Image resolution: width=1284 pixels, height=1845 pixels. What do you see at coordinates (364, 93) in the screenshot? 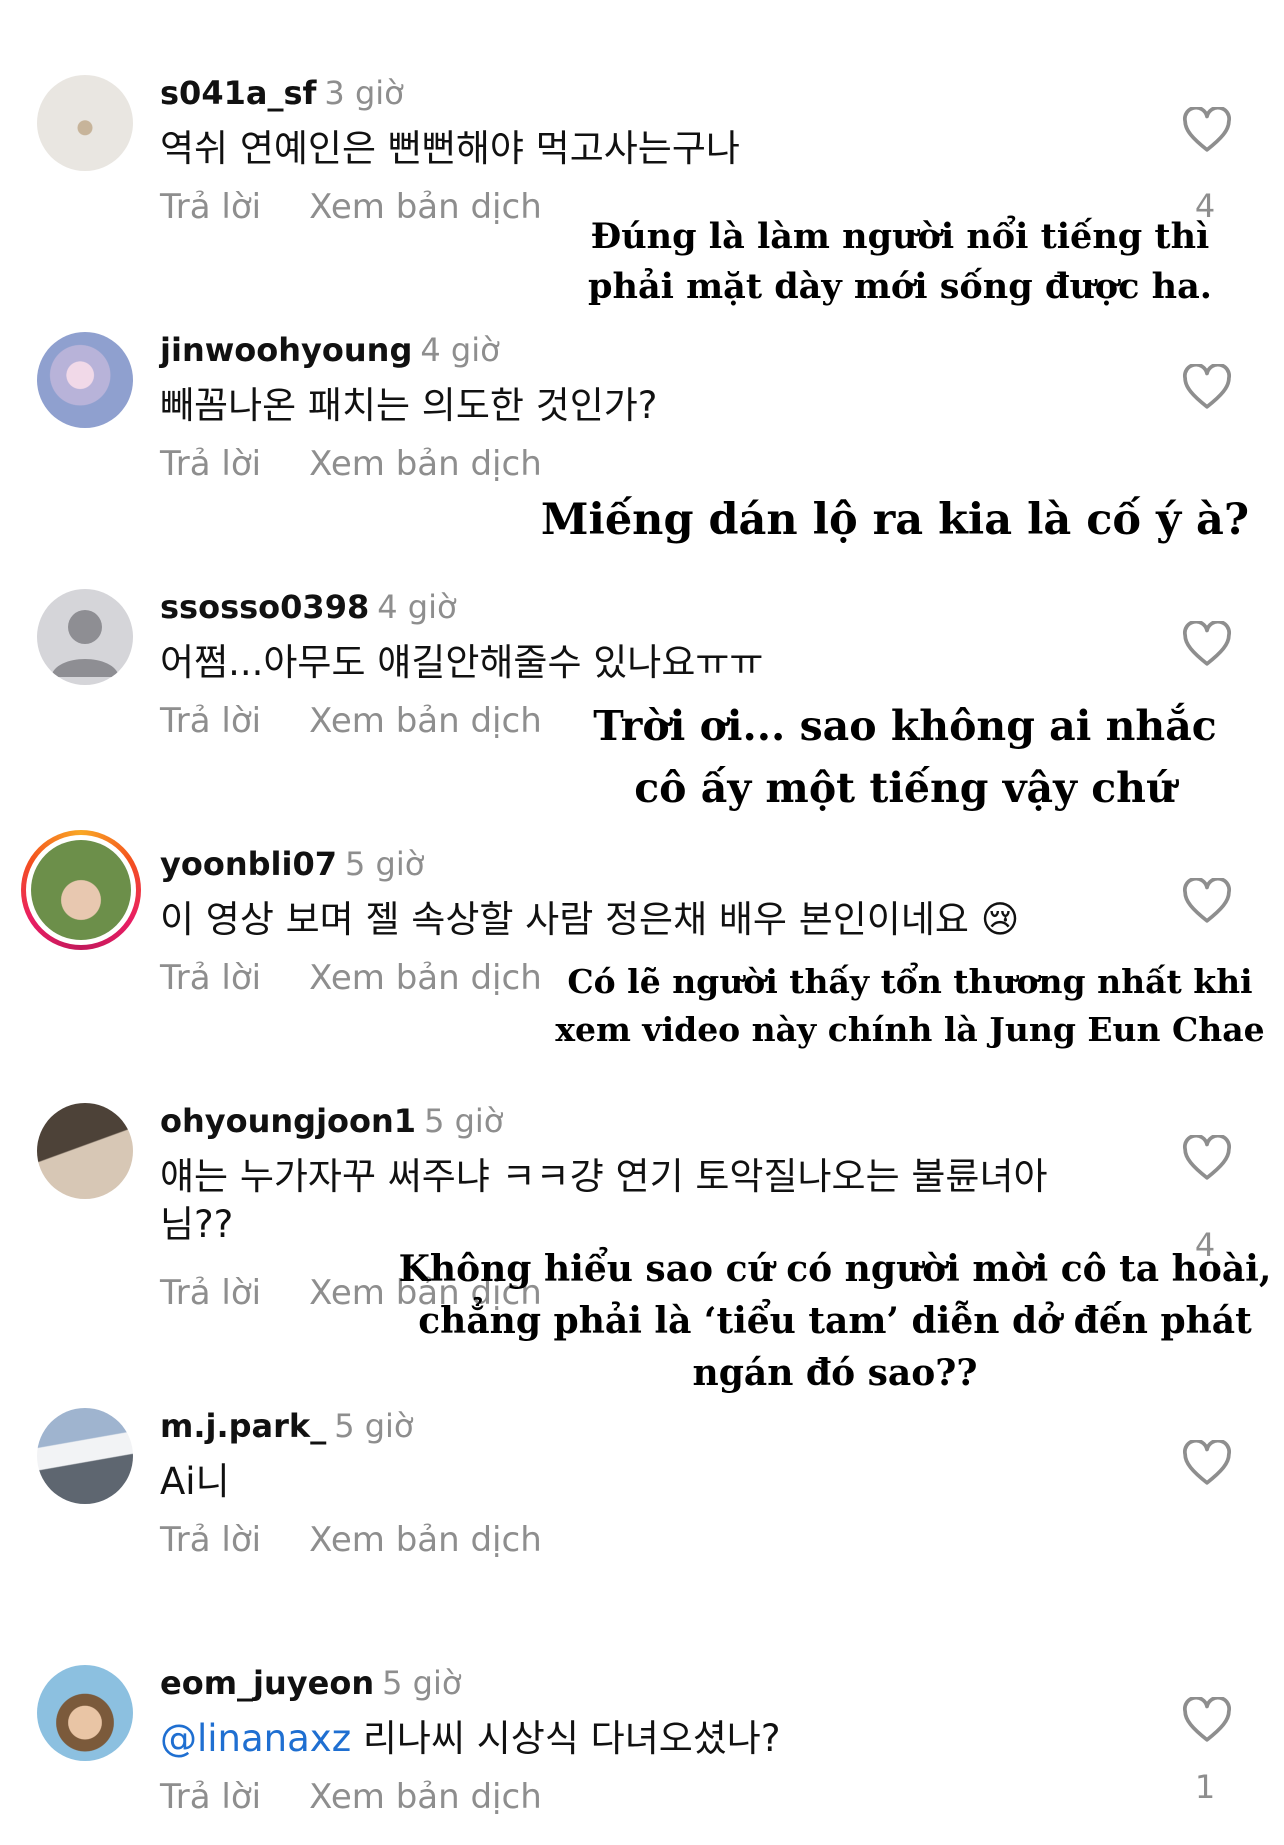
I see `timestamp: 3 giờ` at bounding box center [364, 93].